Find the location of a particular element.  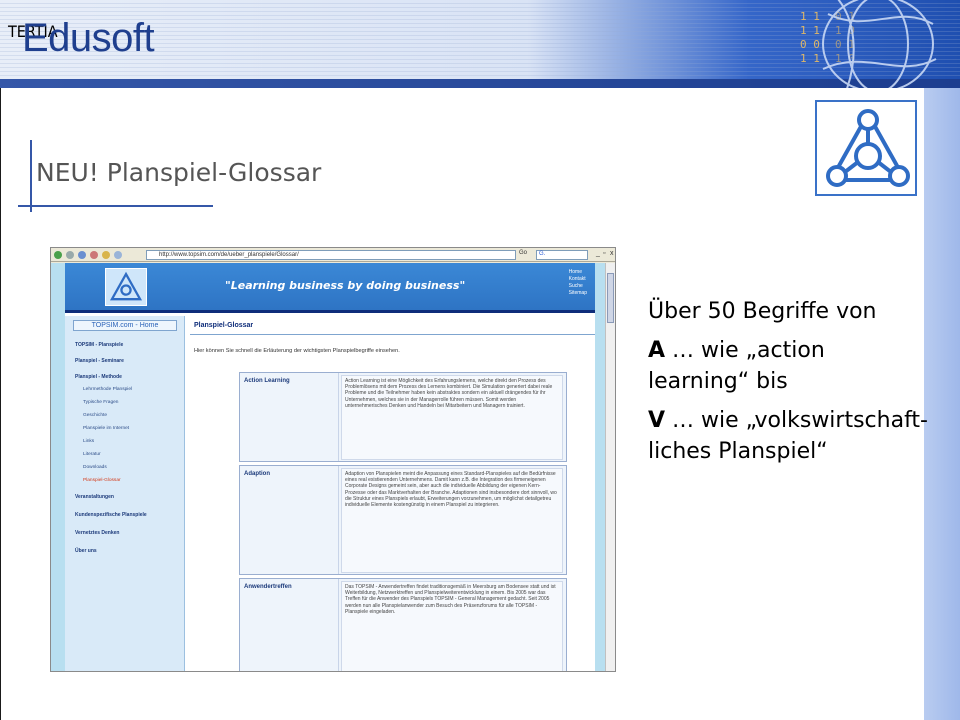

bullet-a-text: … wie „action learning“ bis is located at coordinates (736, 366).